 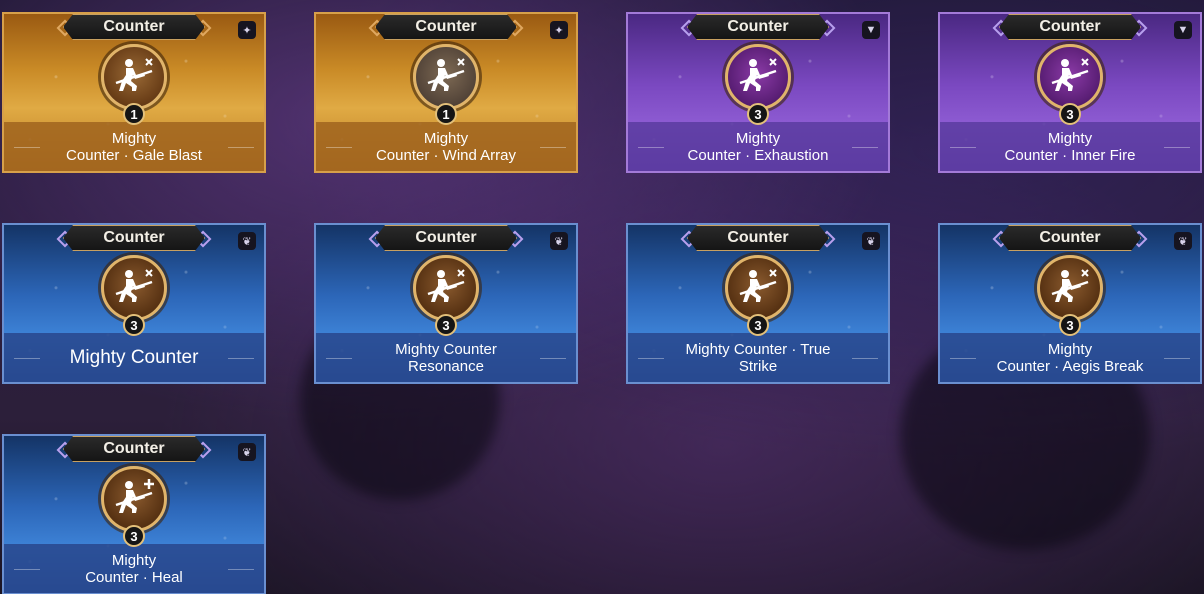 What do you see at coordinates (446, 366) in the screenshot?
I see `skill-name-line2: Resonance` at bounding box center [446, 366].